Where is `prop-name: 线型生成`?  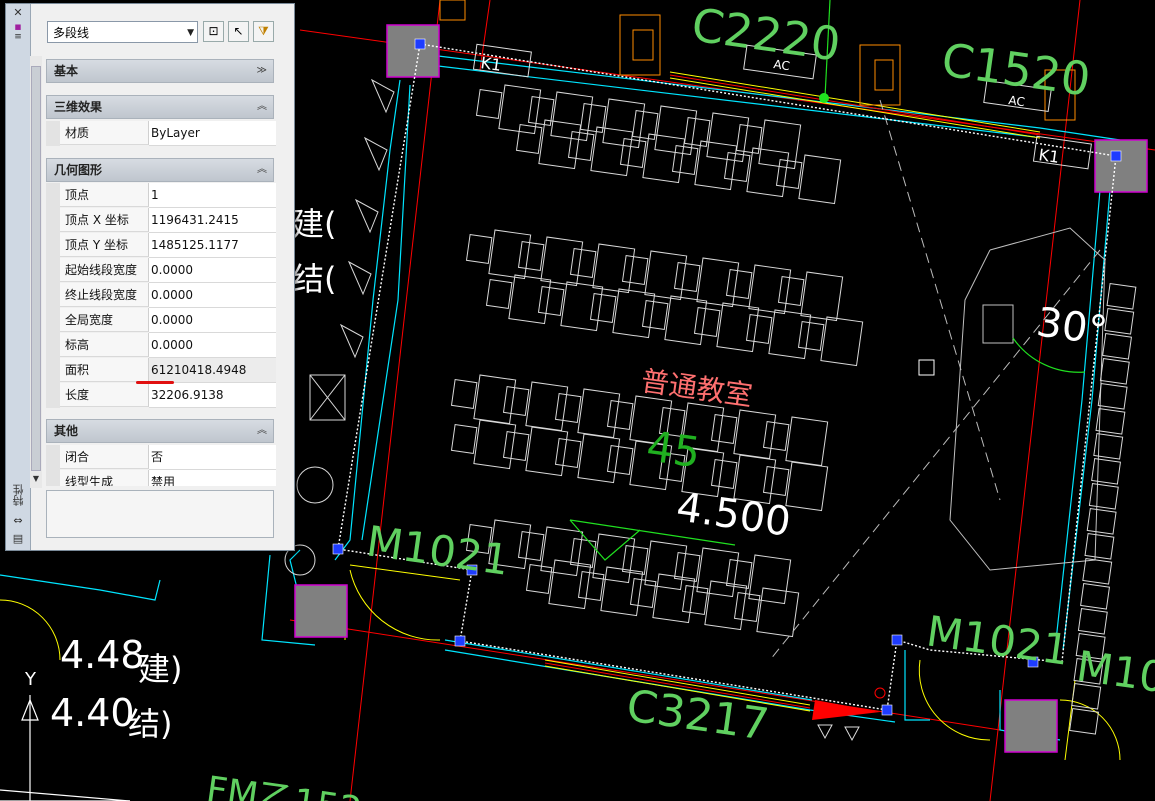
prop-name: 线型生成 is located at coordinates (104, 478).